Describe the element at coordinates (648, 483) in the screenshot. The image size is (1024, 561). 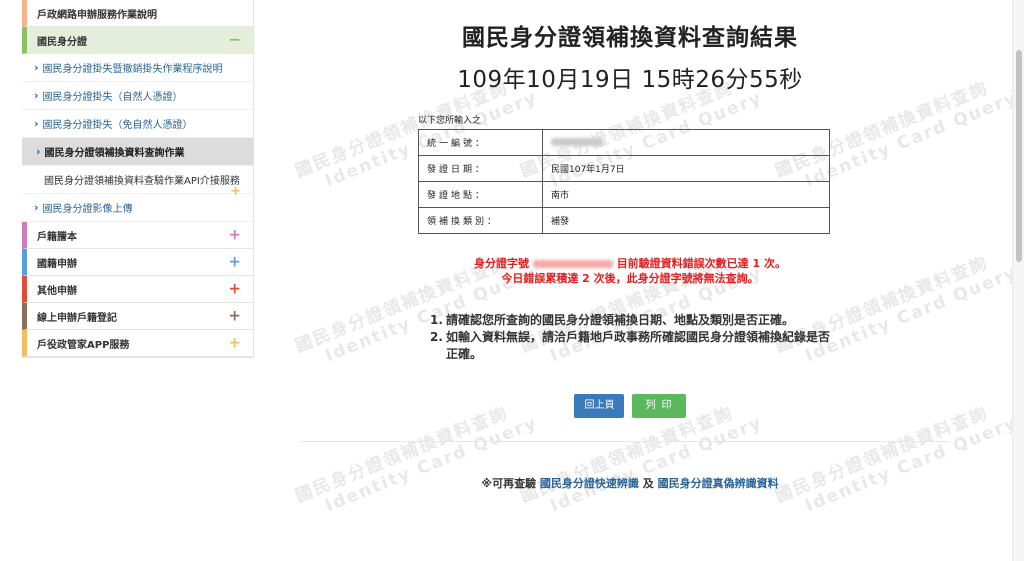
I see `footer-join: 及` at that location.